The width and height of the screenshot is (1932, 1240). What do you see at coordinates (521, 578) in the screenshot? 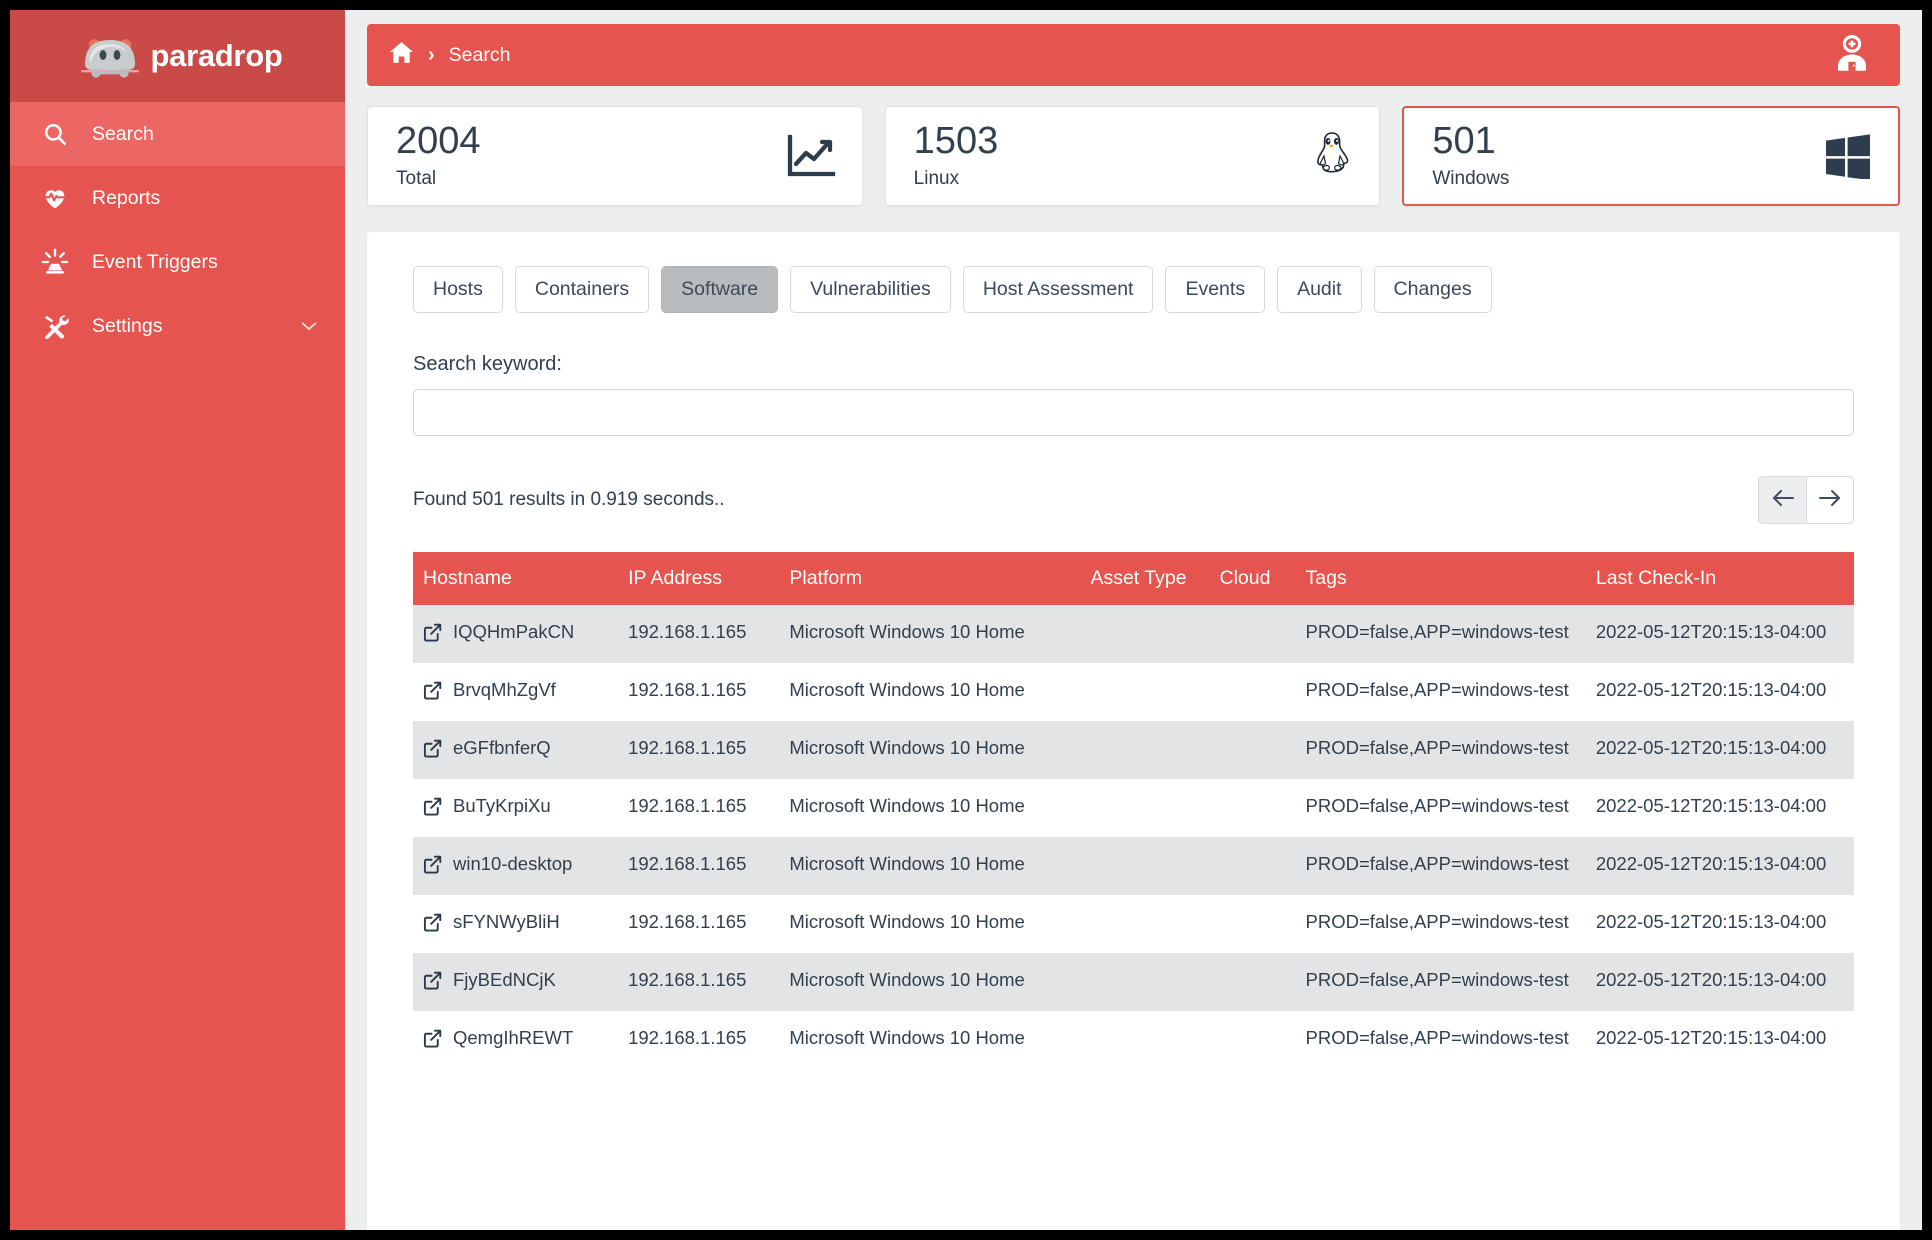
I see `column-header-hostname: Hostname` at bounding box center [521, 578].